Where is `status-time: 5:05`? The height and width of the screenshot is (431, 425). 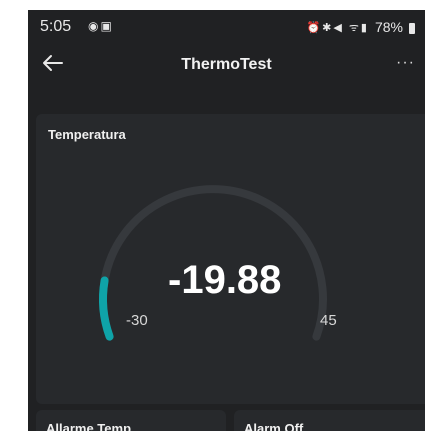 status-time: 5:05 is located at coordinates (56, 26).